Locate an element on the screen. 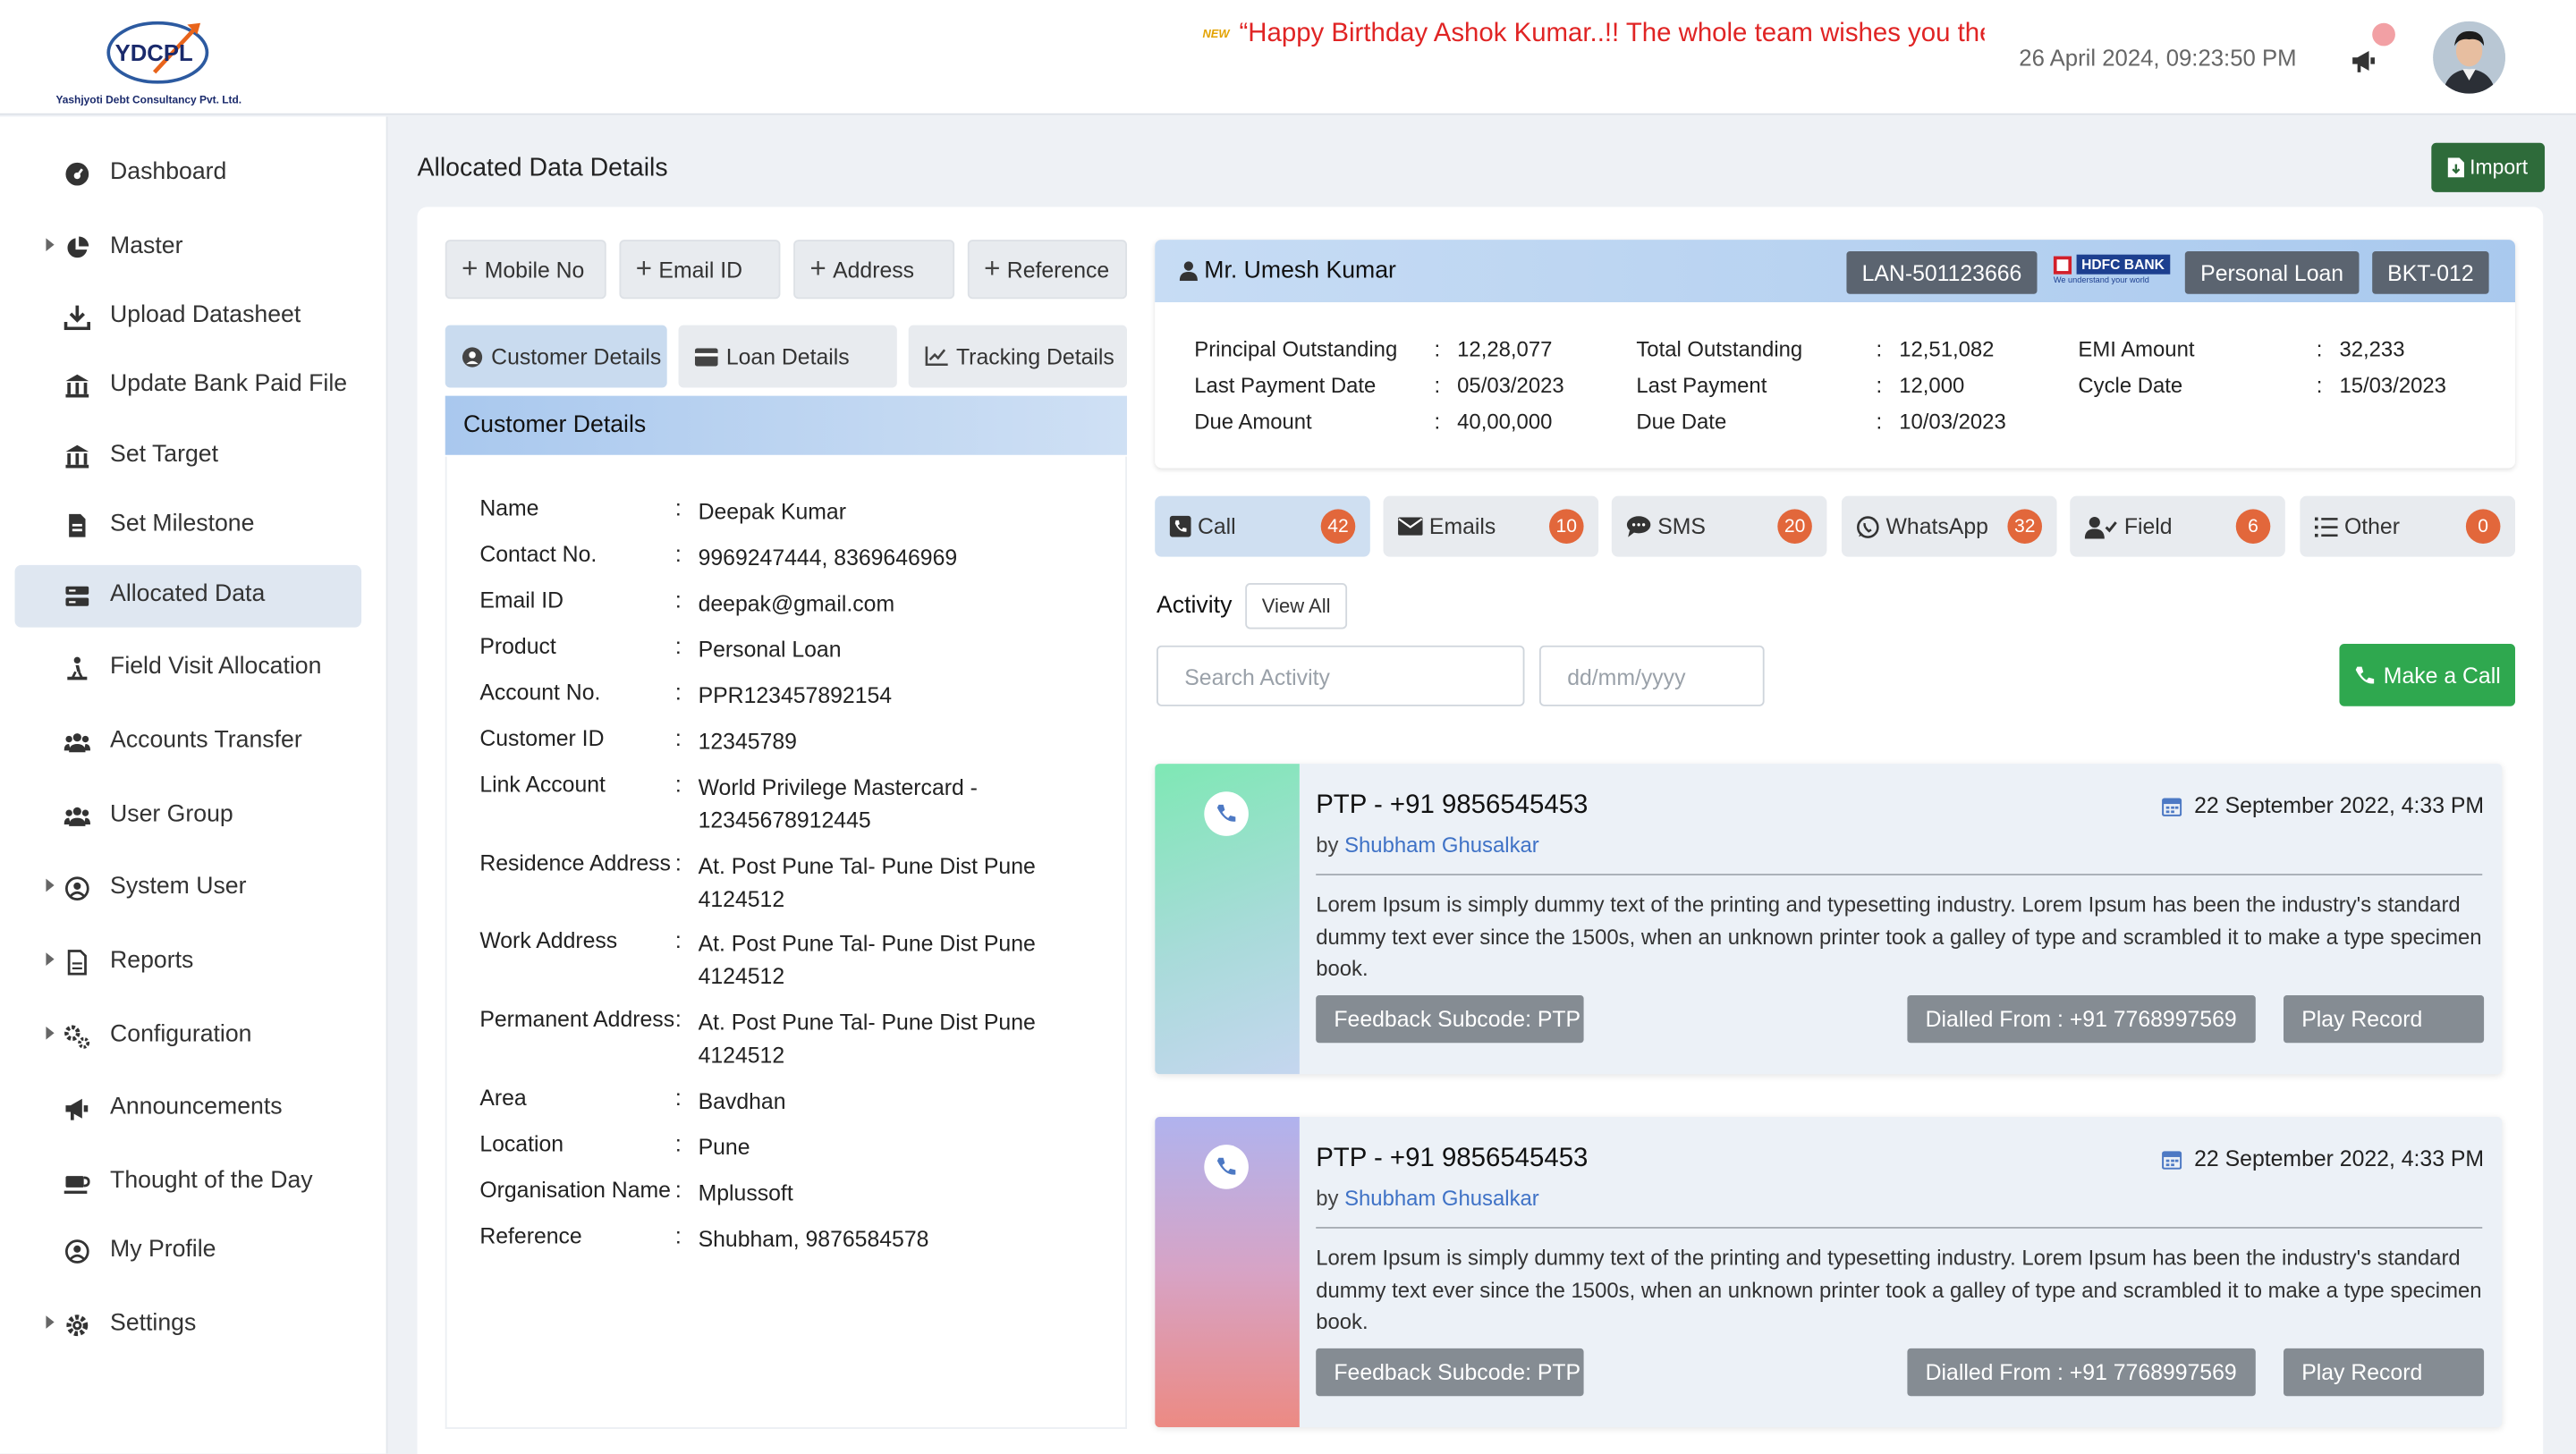  sidebar-item-master: Master is located at coordinates (188, 247).